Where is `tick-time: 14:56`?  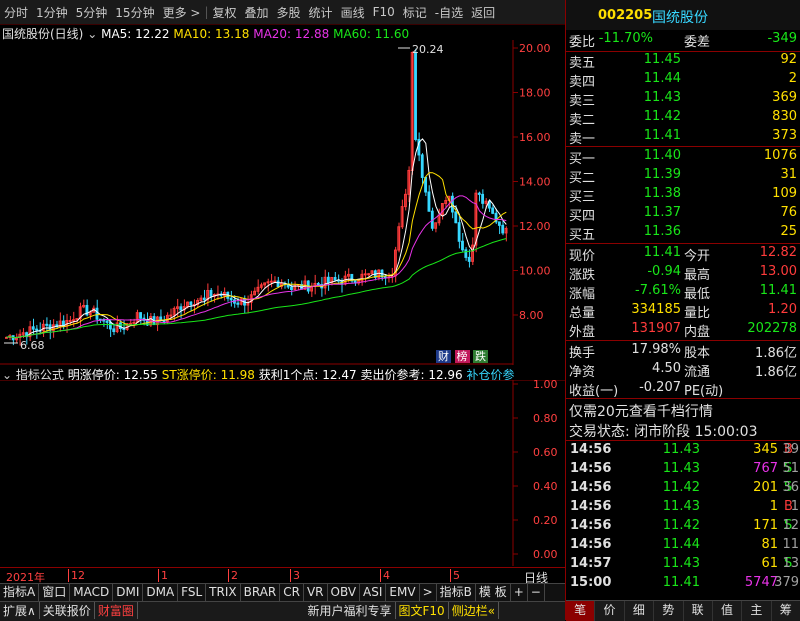 tick-time: 14:56 is located at coordinates (591, 525).